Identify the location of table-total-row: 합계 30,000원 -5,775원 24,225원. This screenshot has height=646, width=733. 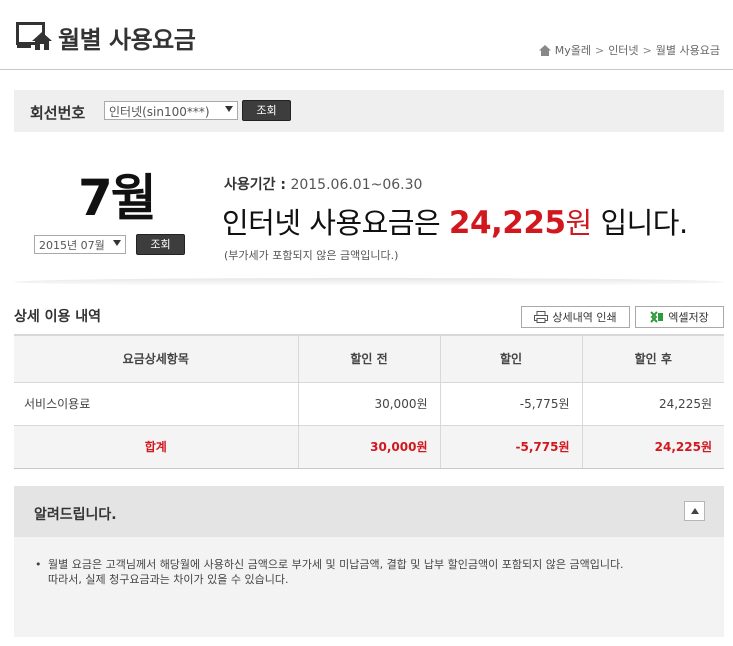
(369, 447).